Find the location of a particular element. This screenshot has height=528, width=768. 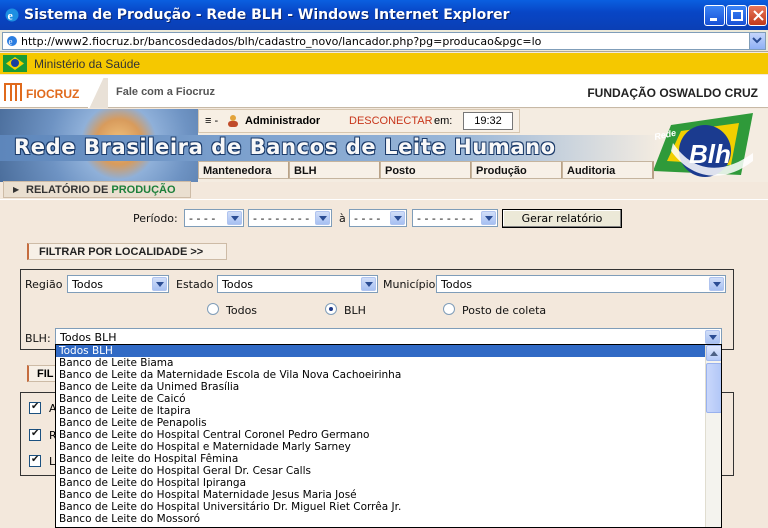

report-title-highlight: PRODUÇÃO is located at coordinates (143, 190).